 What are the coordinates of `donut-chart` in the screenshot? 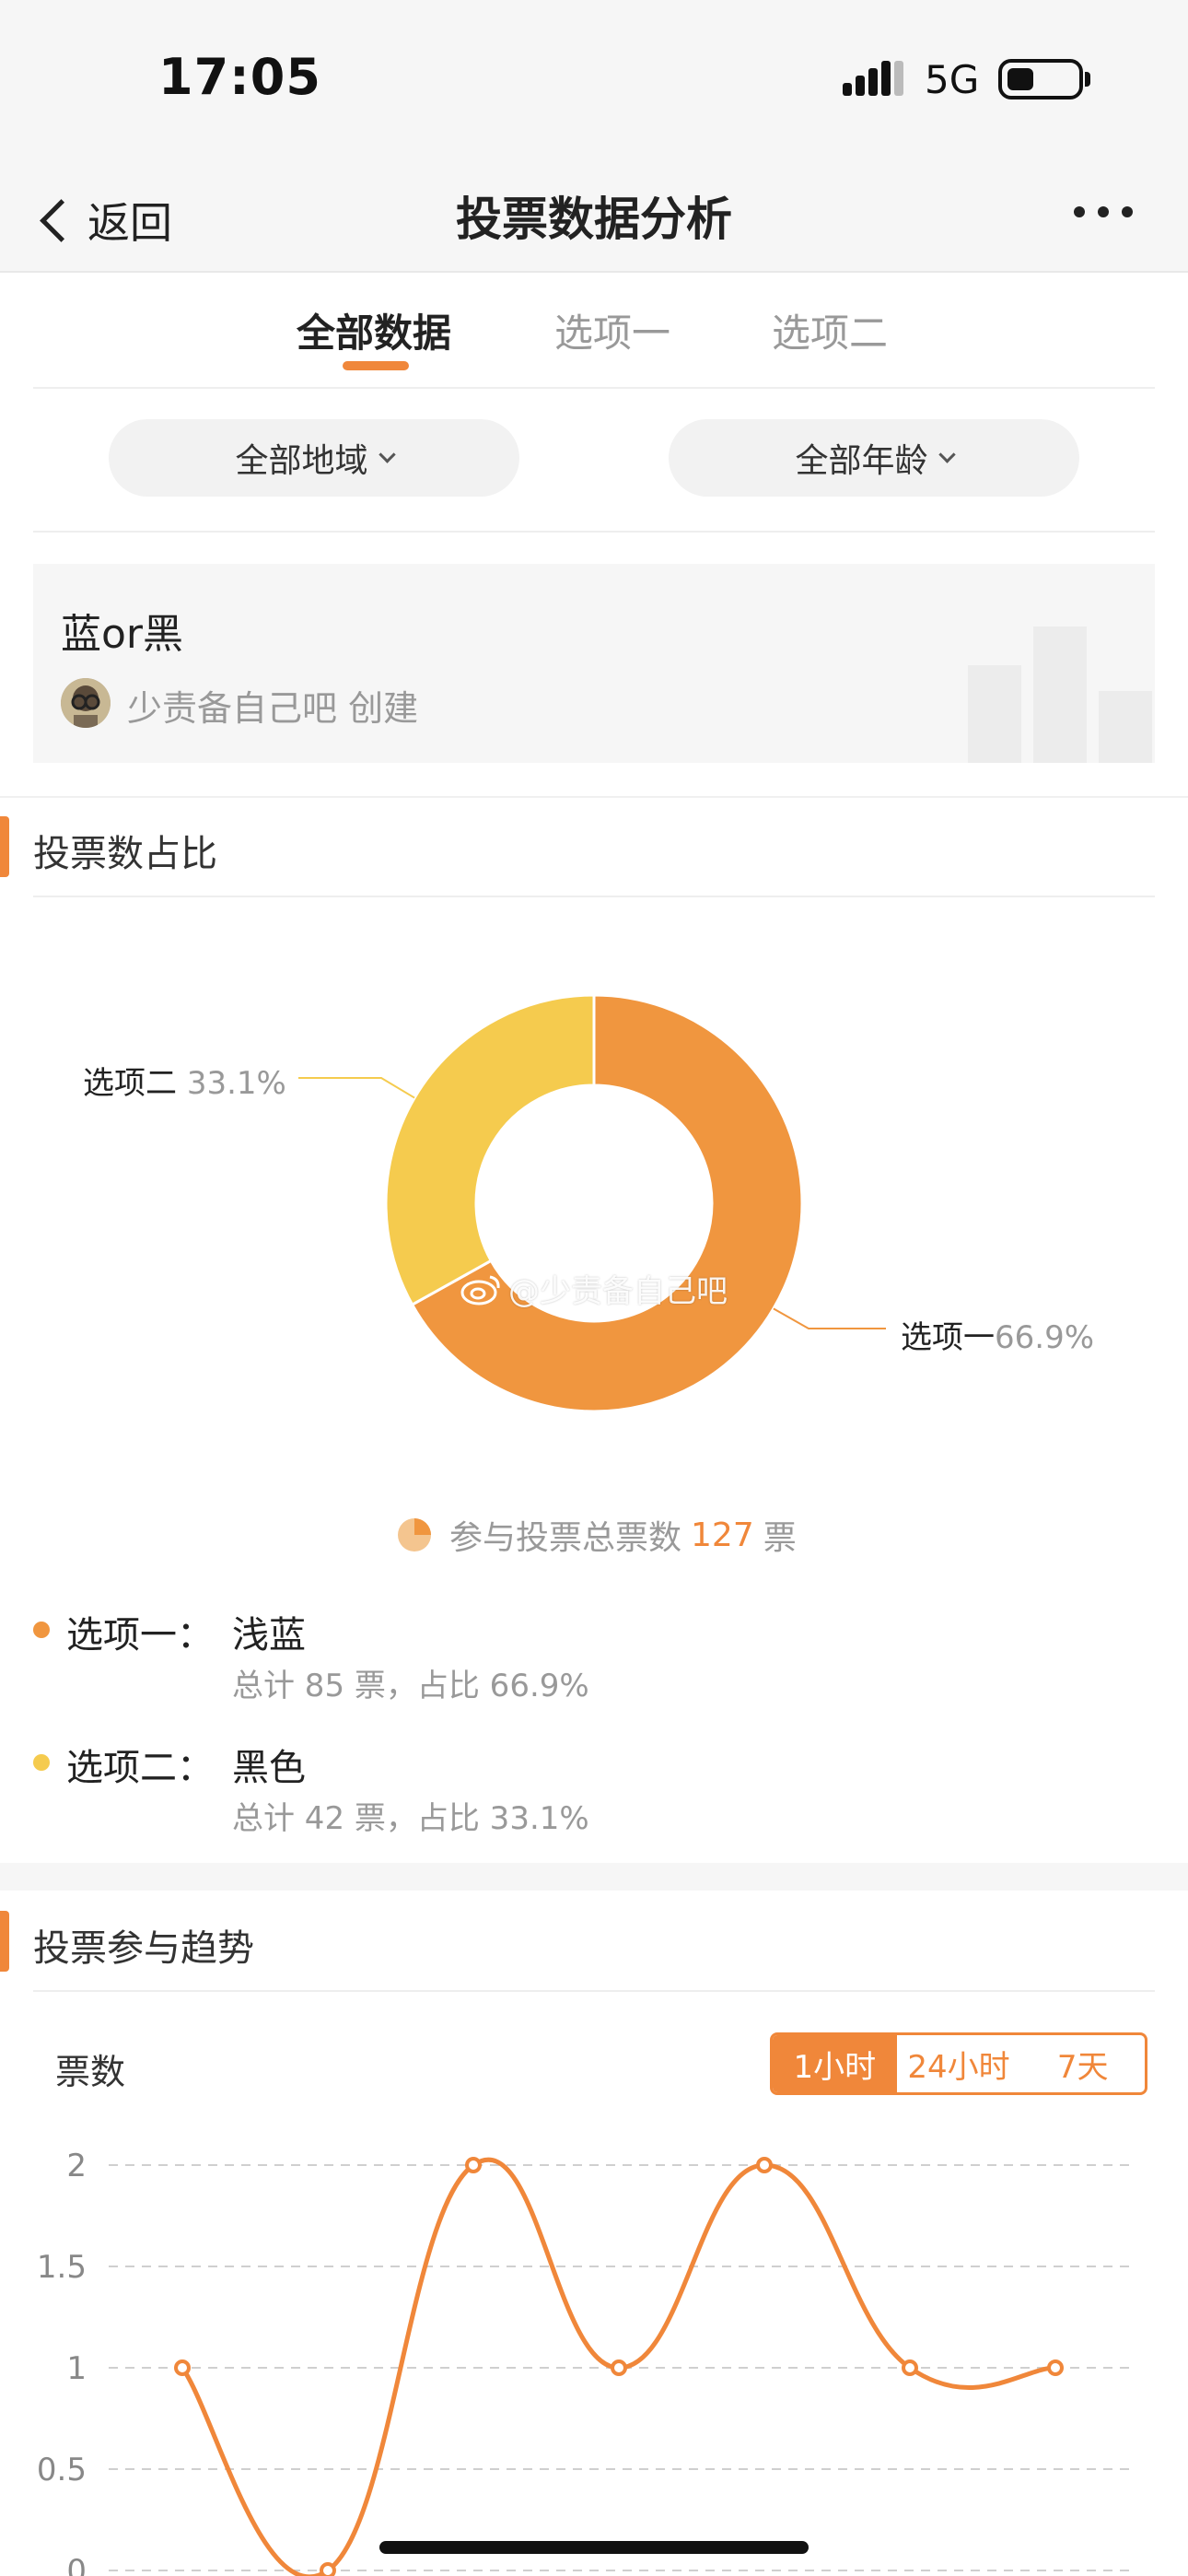 It's located at (592, 1203).